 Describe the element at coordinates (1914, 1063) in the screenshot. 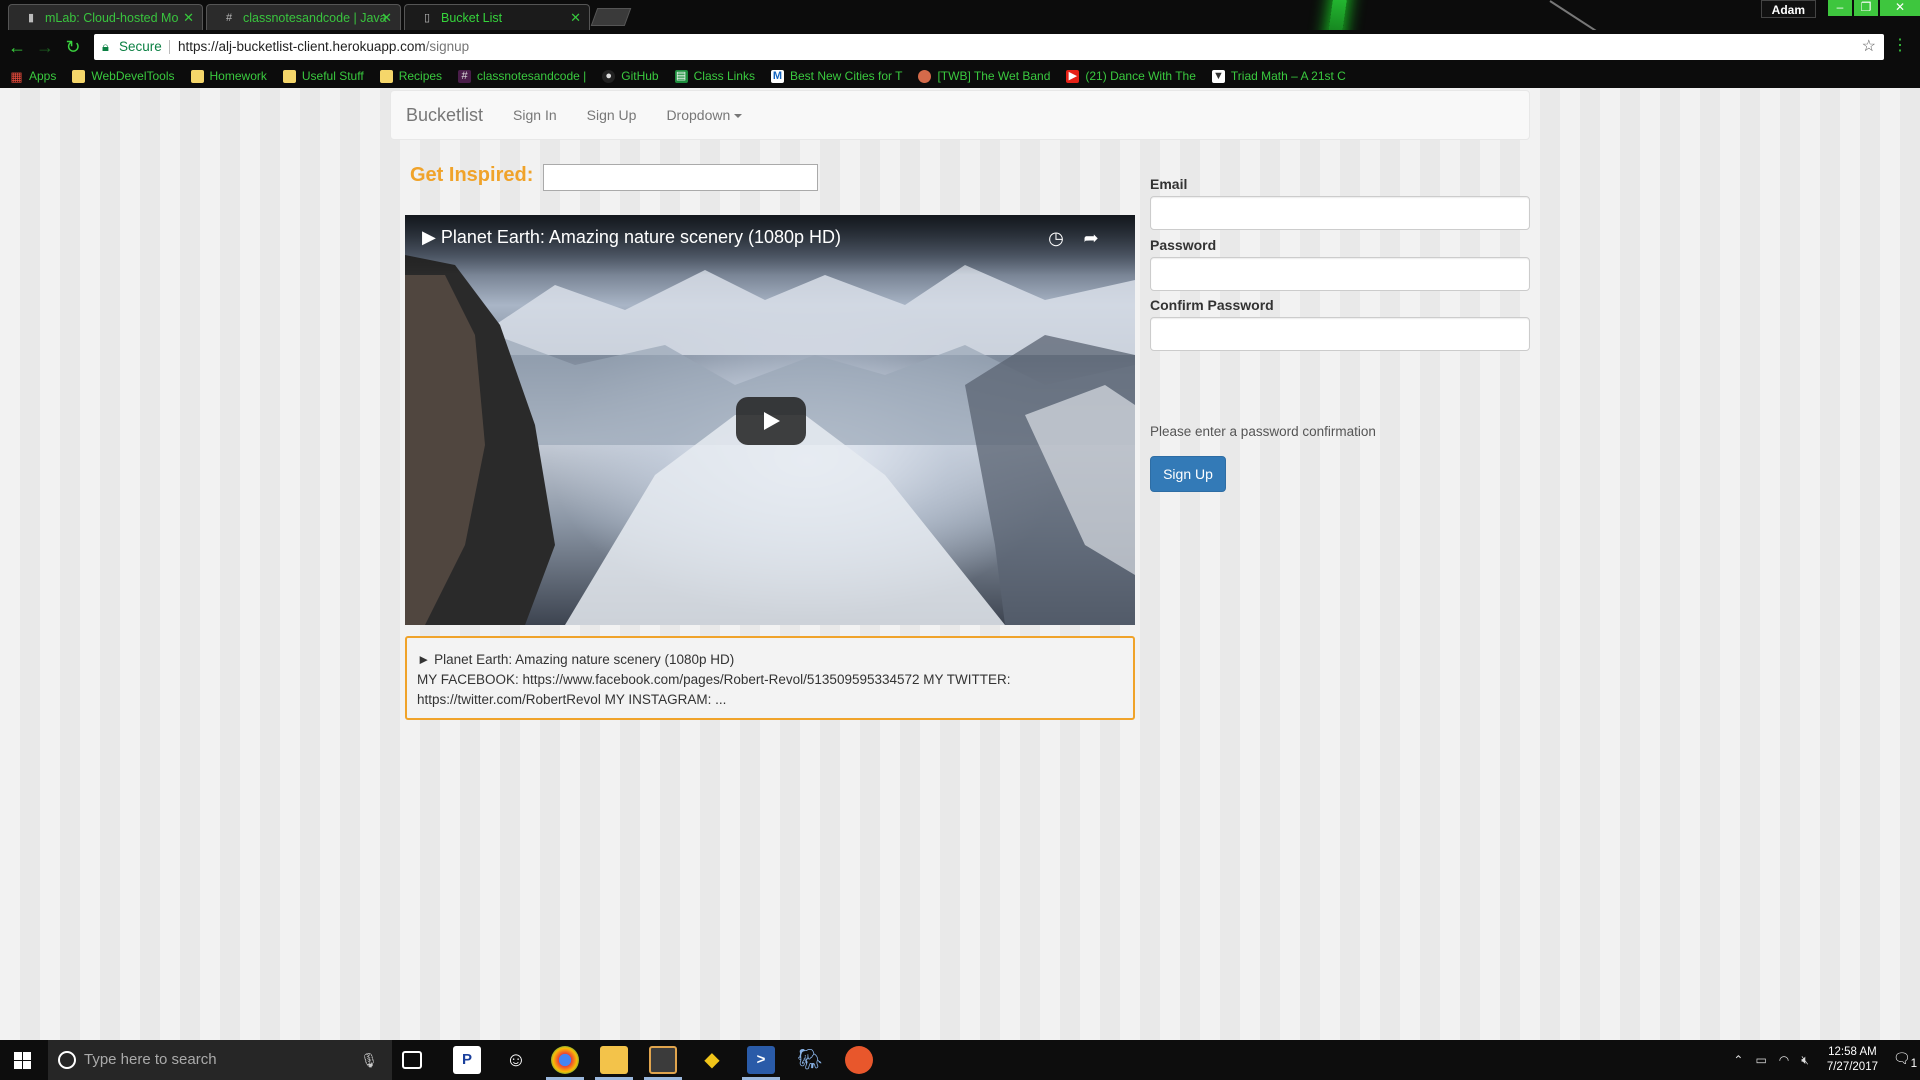

I see `notification-count: 1` at that location.